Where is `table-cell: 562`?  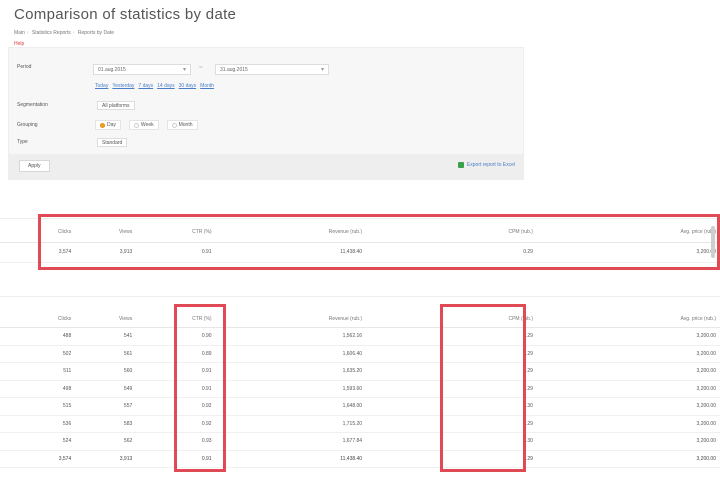 table-cell: 562 is located at coordinates (106, 441).